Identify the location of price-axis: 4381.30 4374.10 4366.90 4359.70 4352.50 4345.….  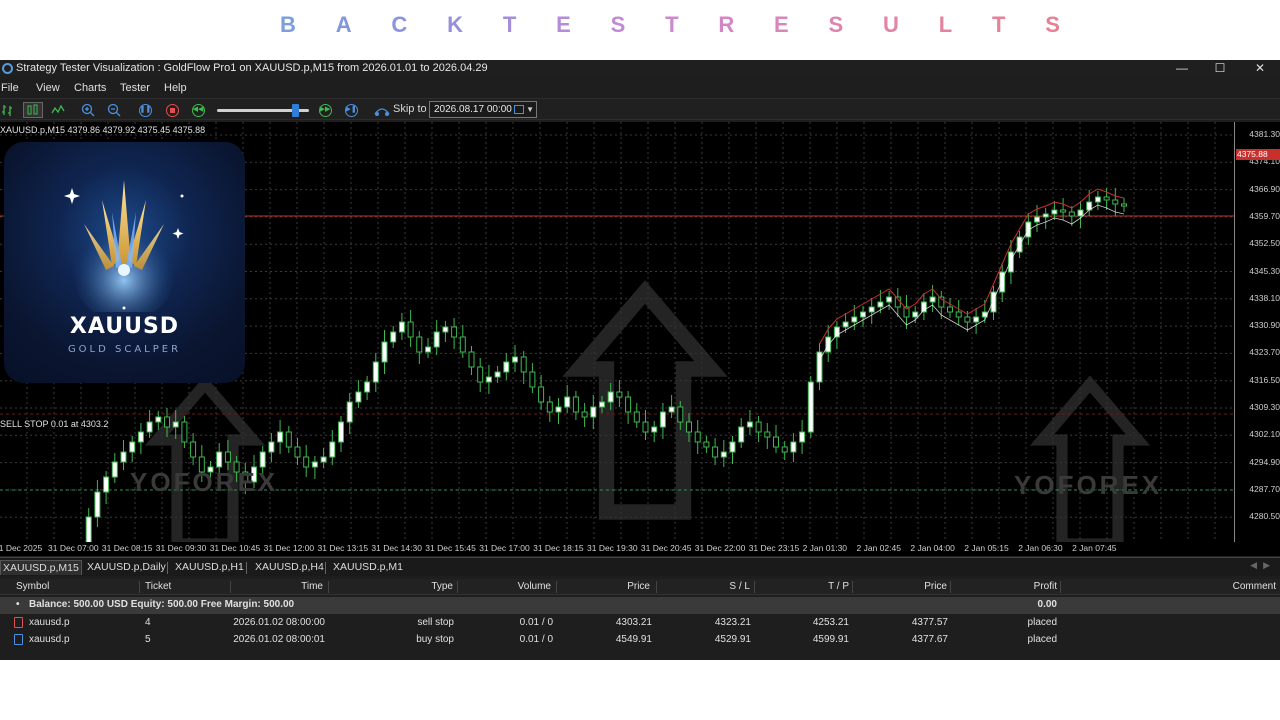
(1257, 332).